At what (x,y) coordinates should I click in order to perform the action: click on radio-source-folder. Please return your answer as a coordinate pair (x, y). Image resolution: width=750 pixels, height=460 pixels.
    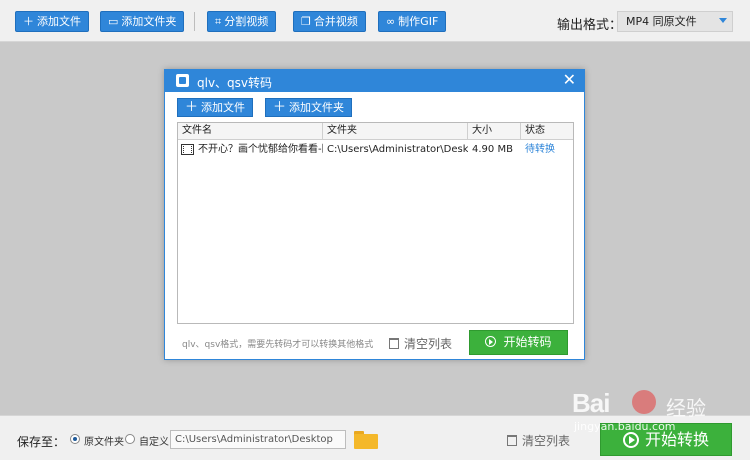
    Looking at the image, I should click on (75, 439).